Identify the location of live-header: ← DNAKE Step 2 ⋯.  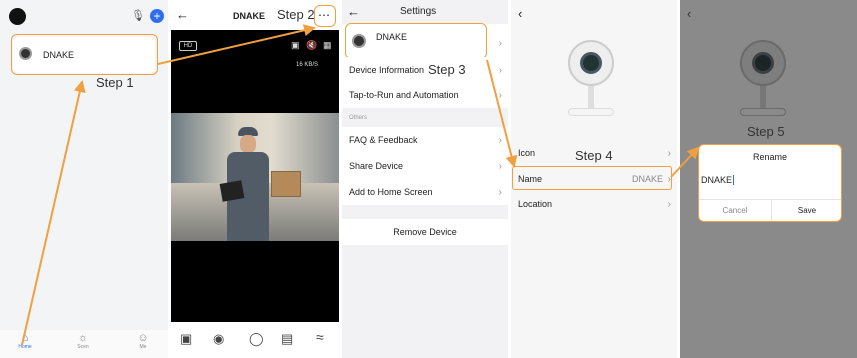
(255, 15).